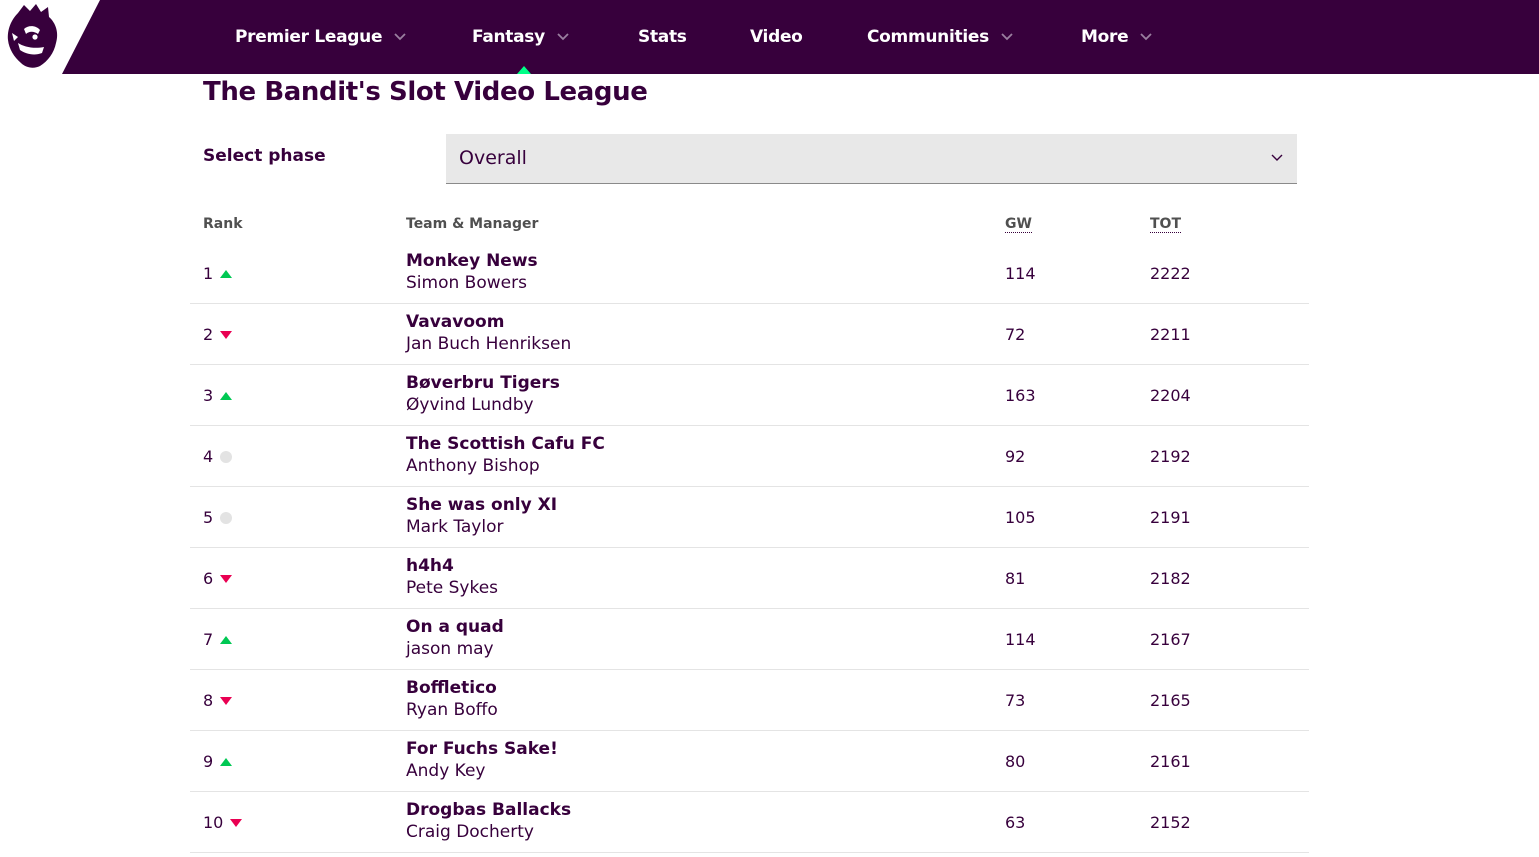 Image resolution: width=1539 pixels, height=857 pixels. What do you see at coordinates (749, 517) in the screenshot?
I see `table-row: 5 She was only XI Mark Taylor 105 2191` at bounding box center [749, 517].